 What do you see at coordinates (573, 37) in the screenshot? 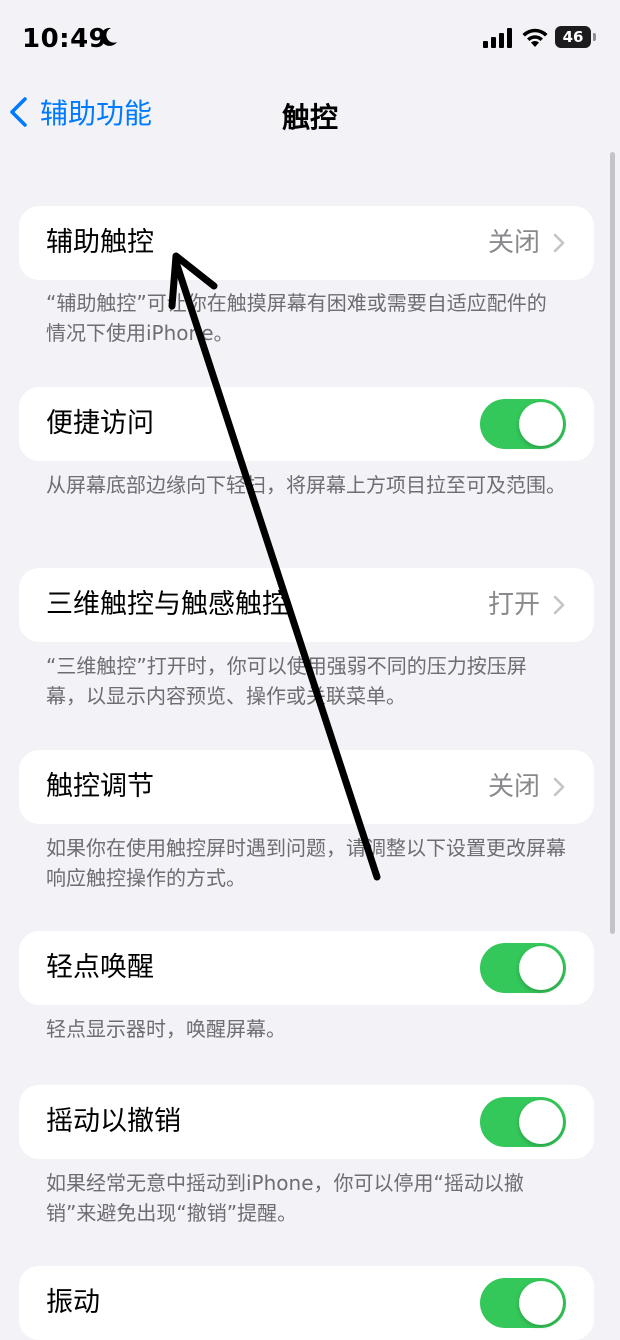
I see `battery-level: 46` at bounding box center [573, 37].